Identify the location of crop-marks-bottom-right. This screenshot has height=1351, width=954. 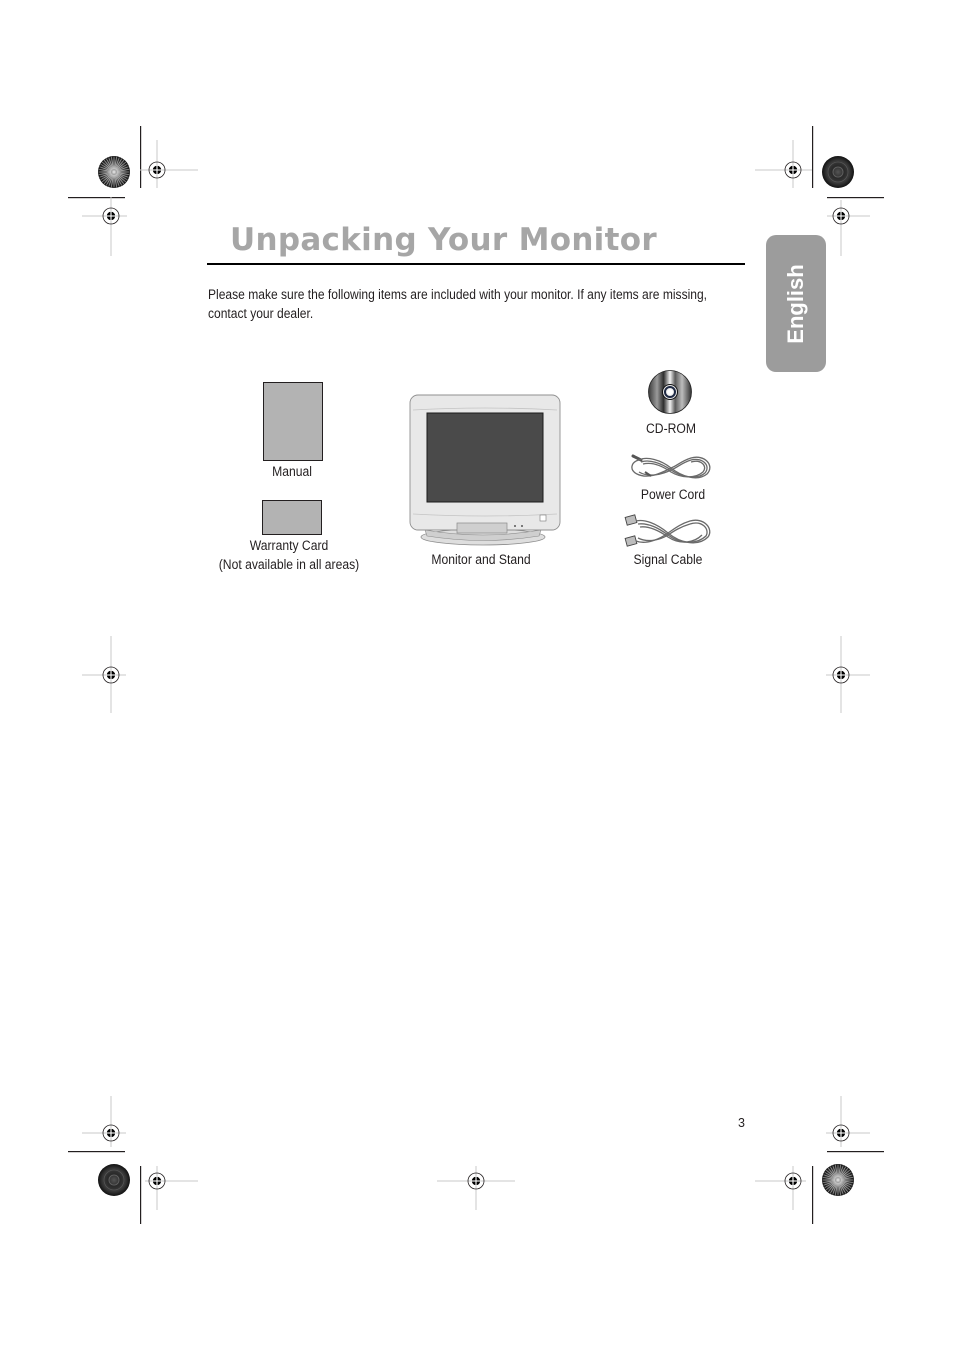
(819, 1160).